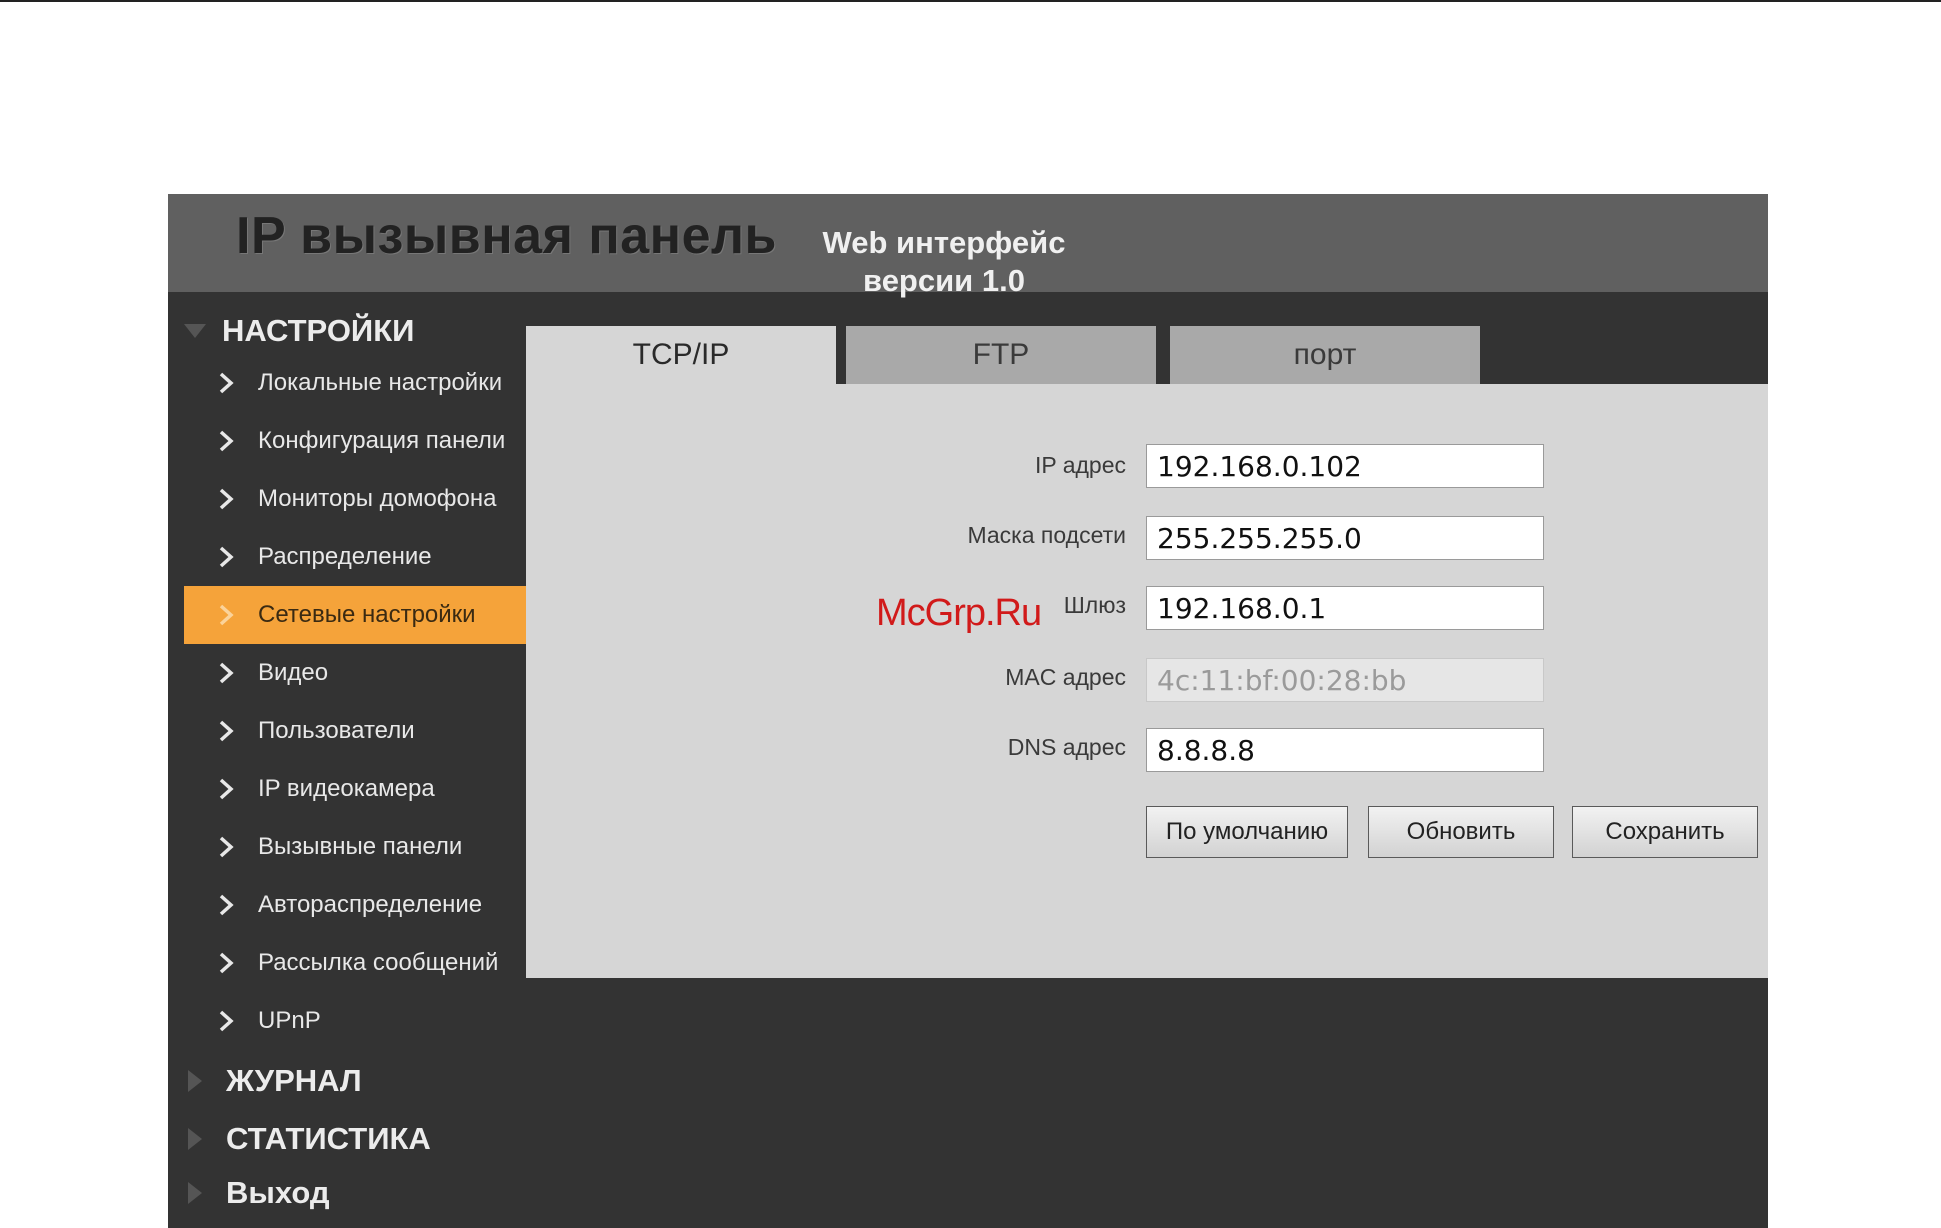  I want to click on sidebar-section-exit: Выход, so click(257, 1193).